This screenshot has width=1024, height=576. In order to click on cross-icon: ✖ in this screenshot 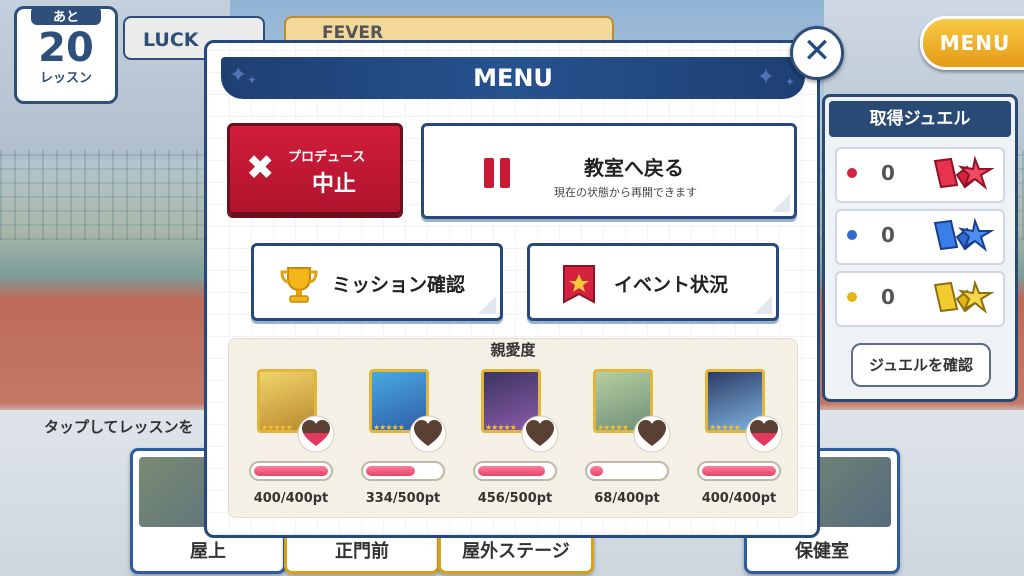, I will do `click(260, 168)`.